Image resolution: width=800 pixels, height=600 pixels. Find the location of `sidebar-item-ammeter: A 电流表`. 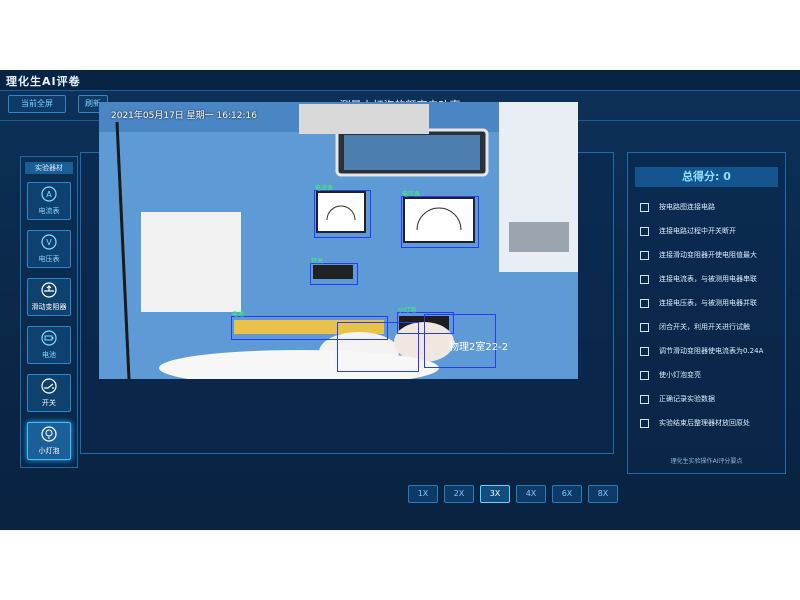

sidebar-item-ammeter: A 电流表 is located at coordinates (49, 201).